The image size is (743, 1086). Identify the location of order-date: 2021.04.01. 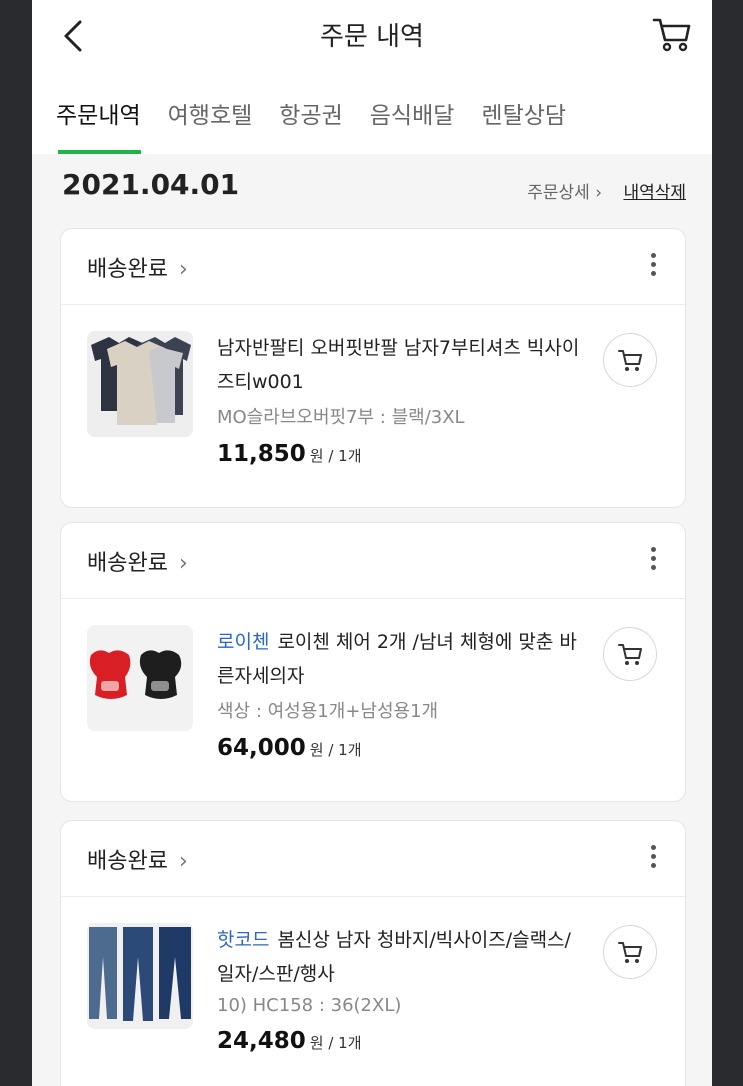
(151, 184).